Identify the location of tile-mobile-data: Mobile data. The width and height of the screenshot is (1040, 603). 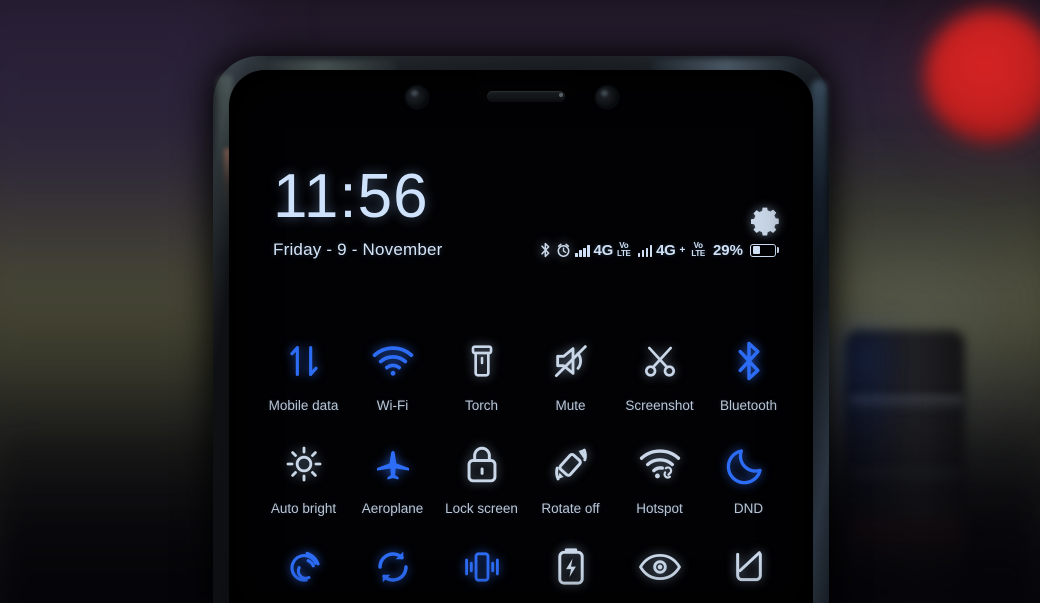
(303, 372).